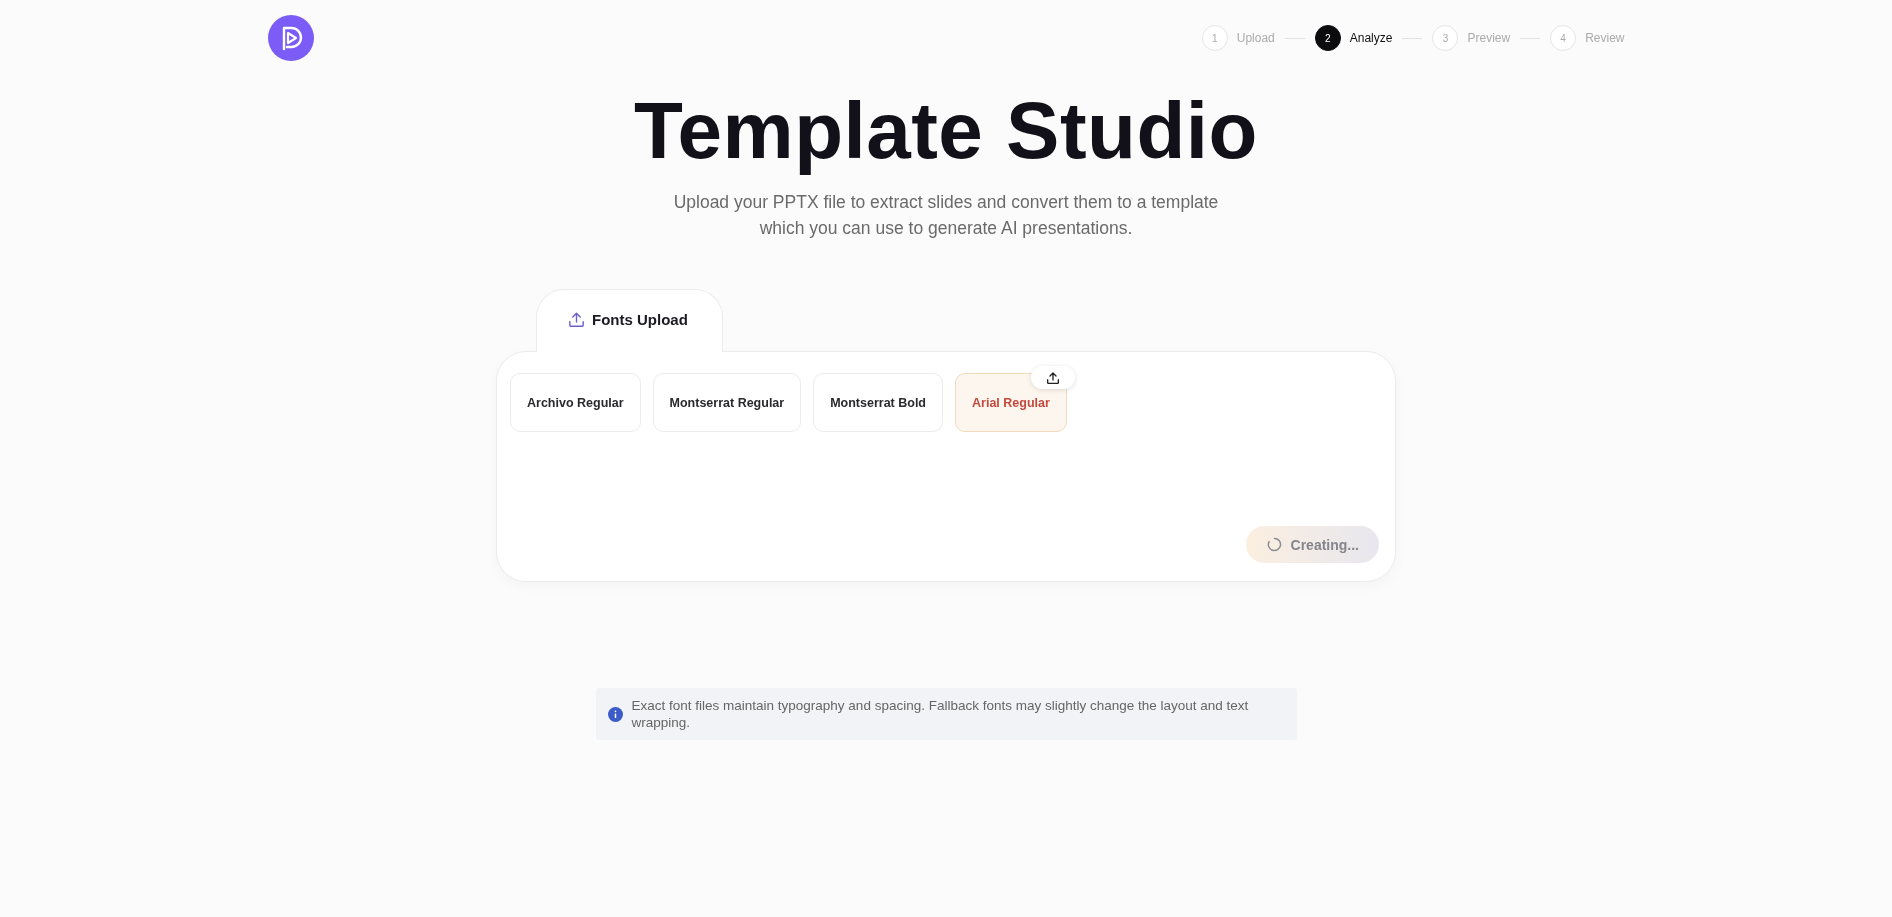 Image resolution: width=1892 pixels, height=917 pixels. I want to click on notice-text: Exact font files maintain typography and spacing. Fallback fonts may slightly change the layout and text wrapping., so click(940, 714).